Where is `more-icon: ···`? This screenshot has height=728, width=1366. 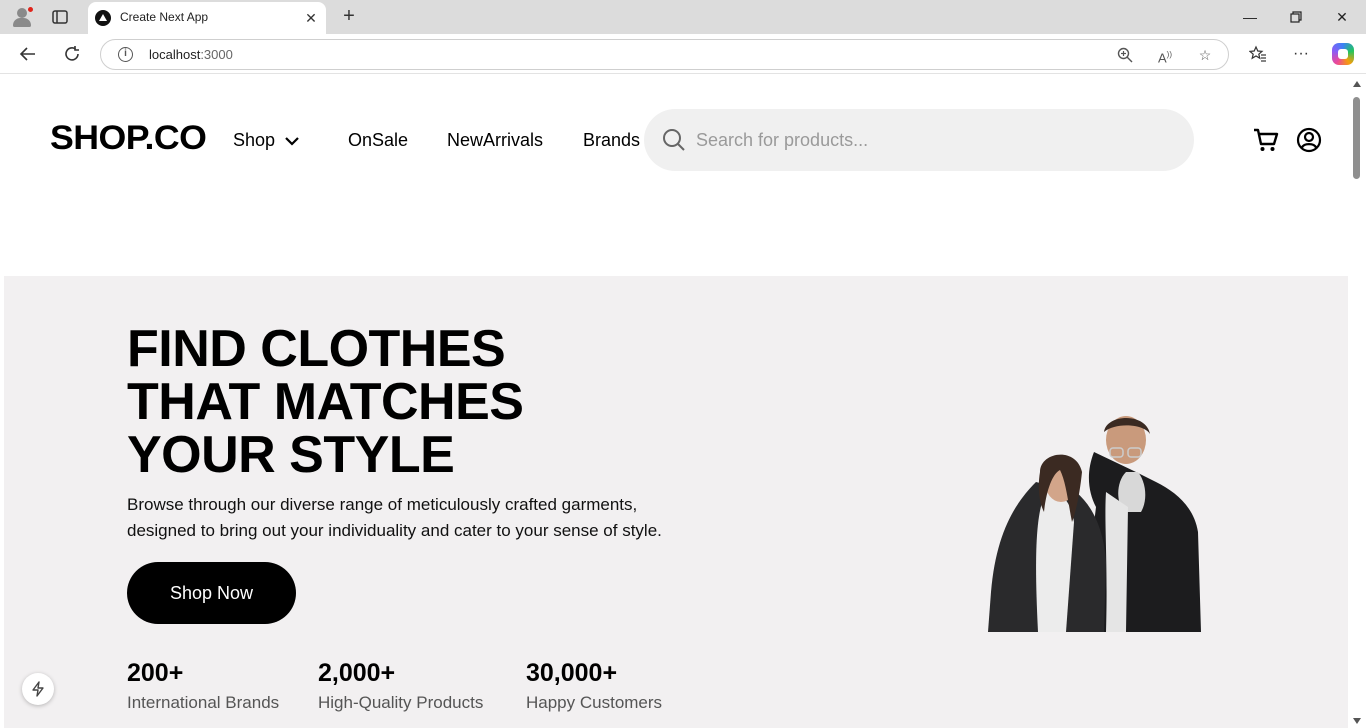
more-icon: ··· is located at coordinates (1301, 54).